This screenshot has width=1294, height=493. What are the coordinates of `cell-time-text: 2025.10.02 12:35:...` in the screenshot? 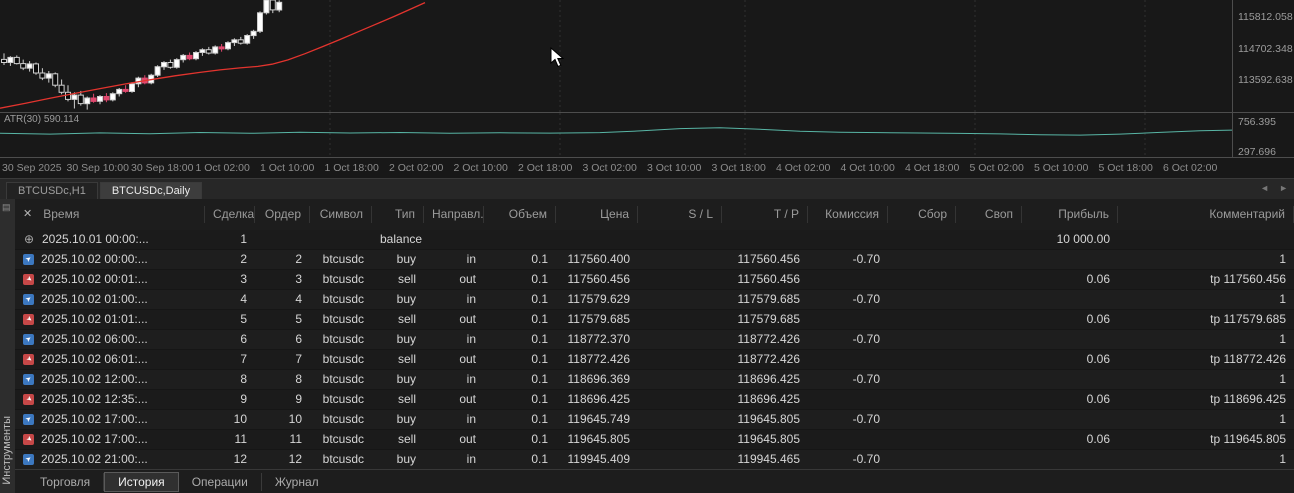 It's located at (94, 399).